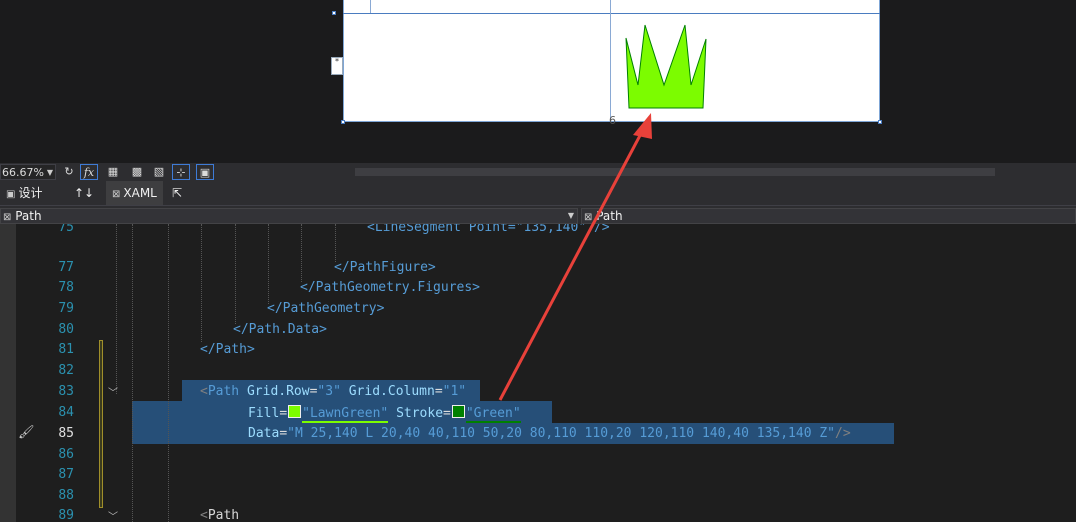  Describe the element at coordinates (609, 216) in the screenshot. I see `element-combo-right-value: Path` at that location.